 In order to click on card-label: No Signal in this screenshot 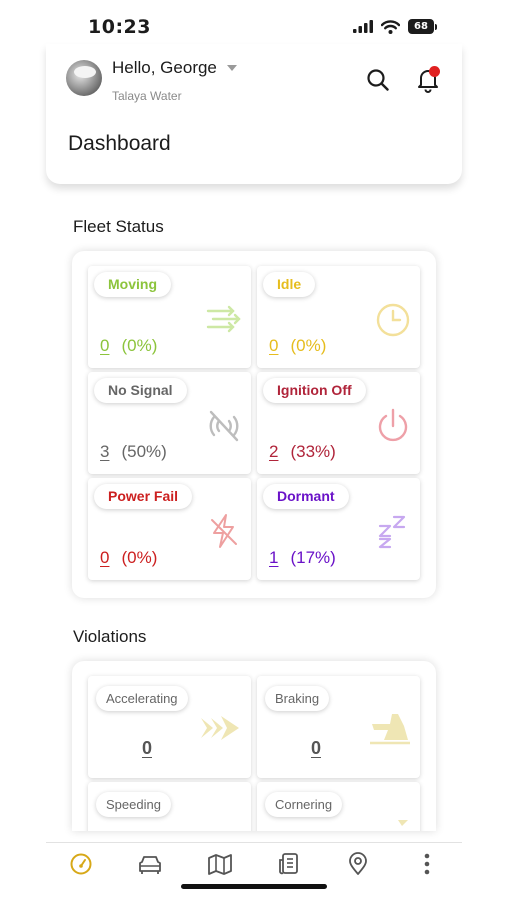, I will do `click(140, 390)`.